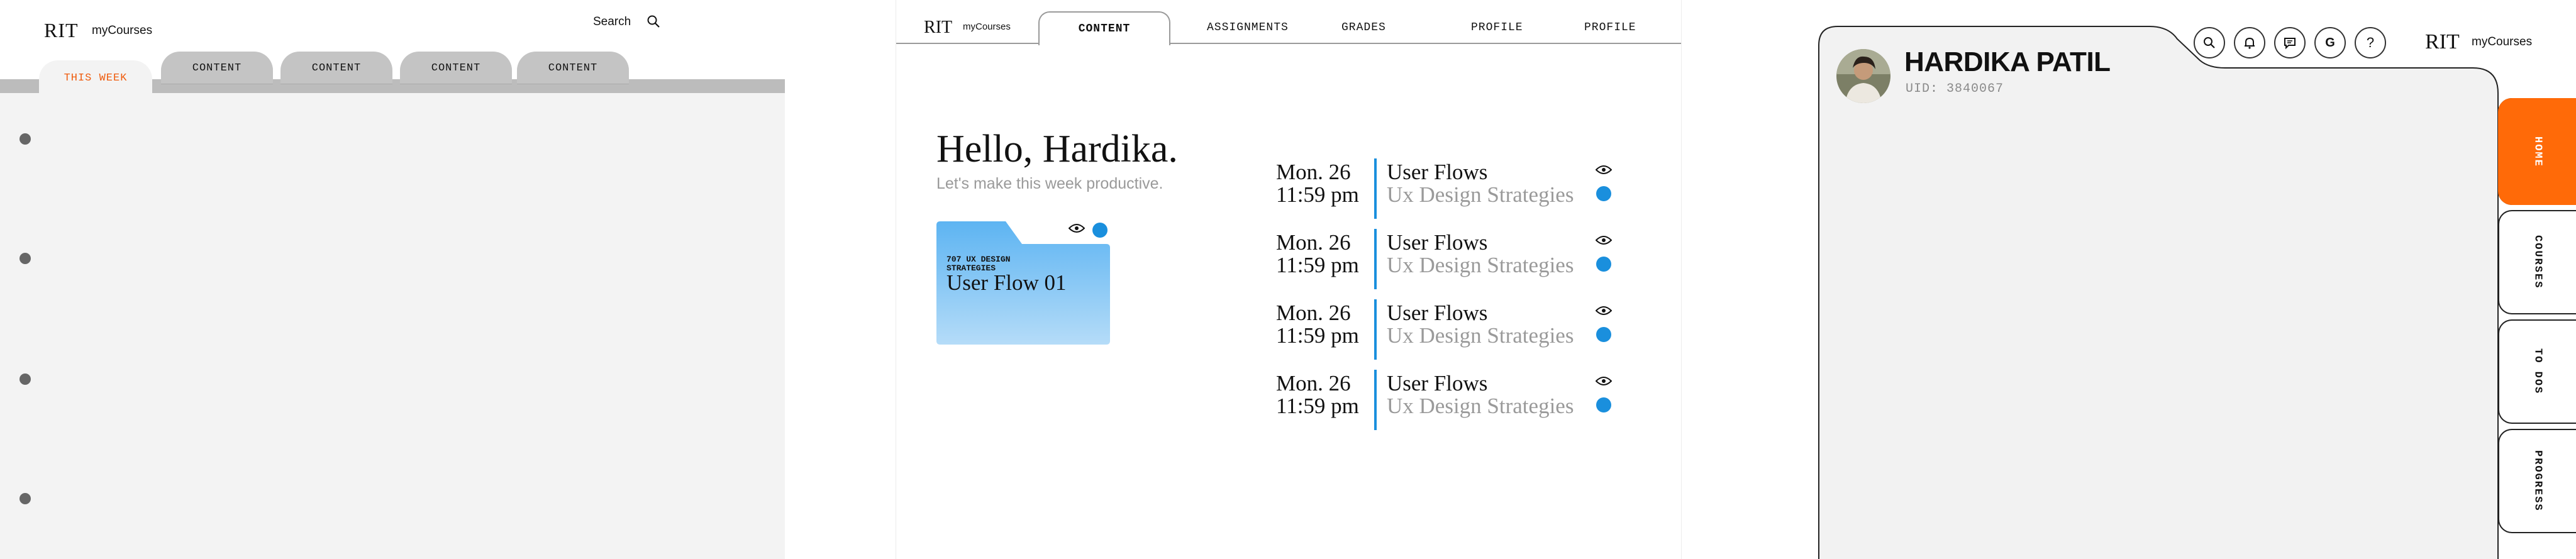  I want to click on avatar, so click(1863, 76).